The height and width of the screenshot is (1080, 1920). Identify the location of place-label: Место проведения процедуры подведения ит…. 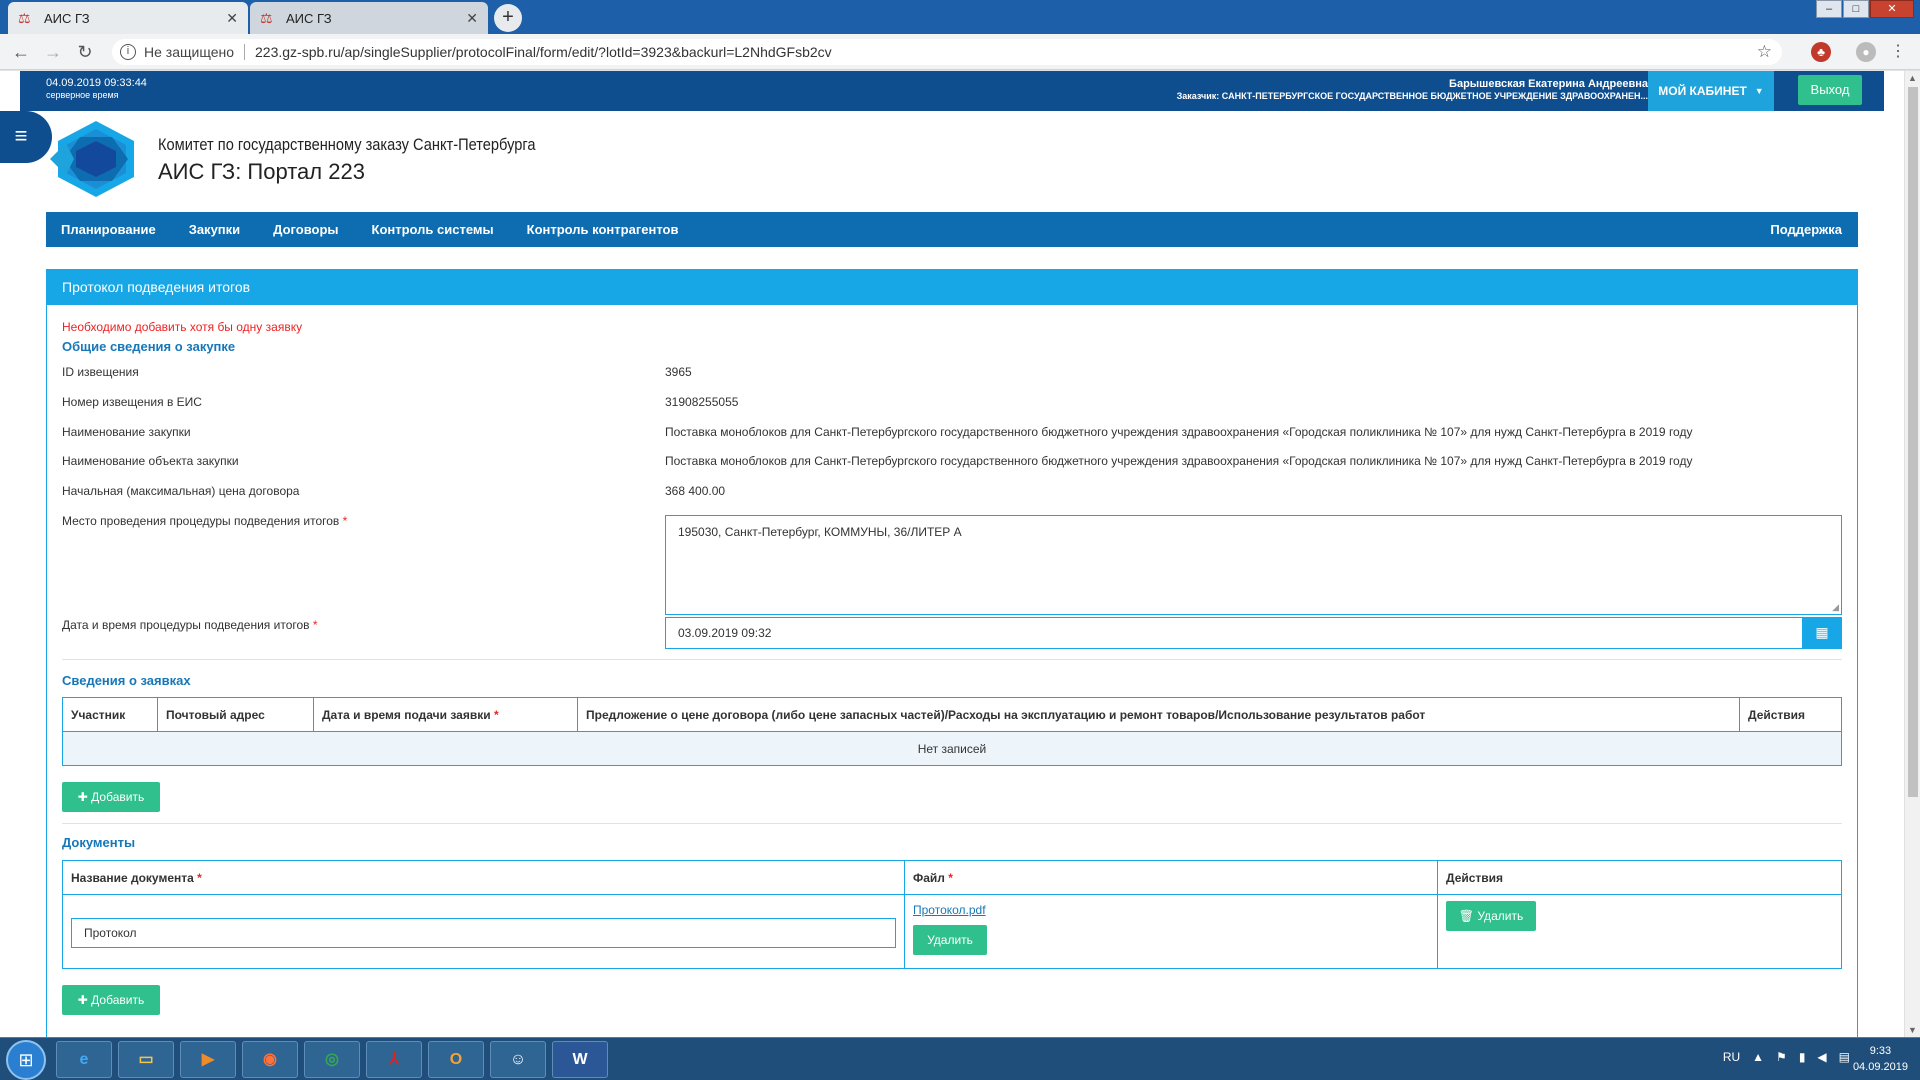
(204, 521).